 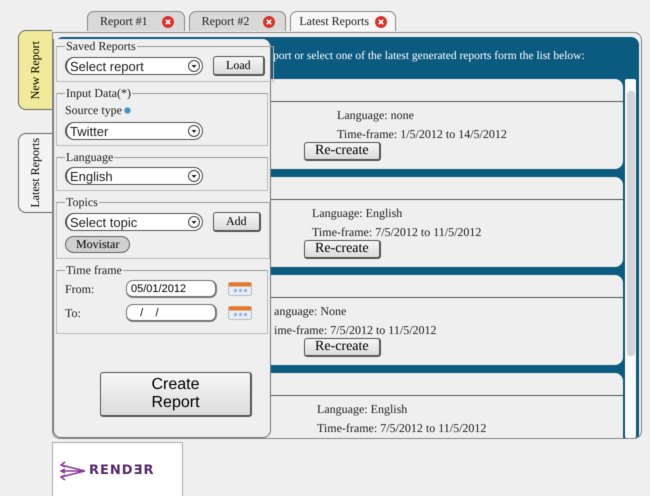 What do you see at coordinates (97, 244) in the screenshot?
I see `topic-chip: Movistar` at bounding box center [97, 244].